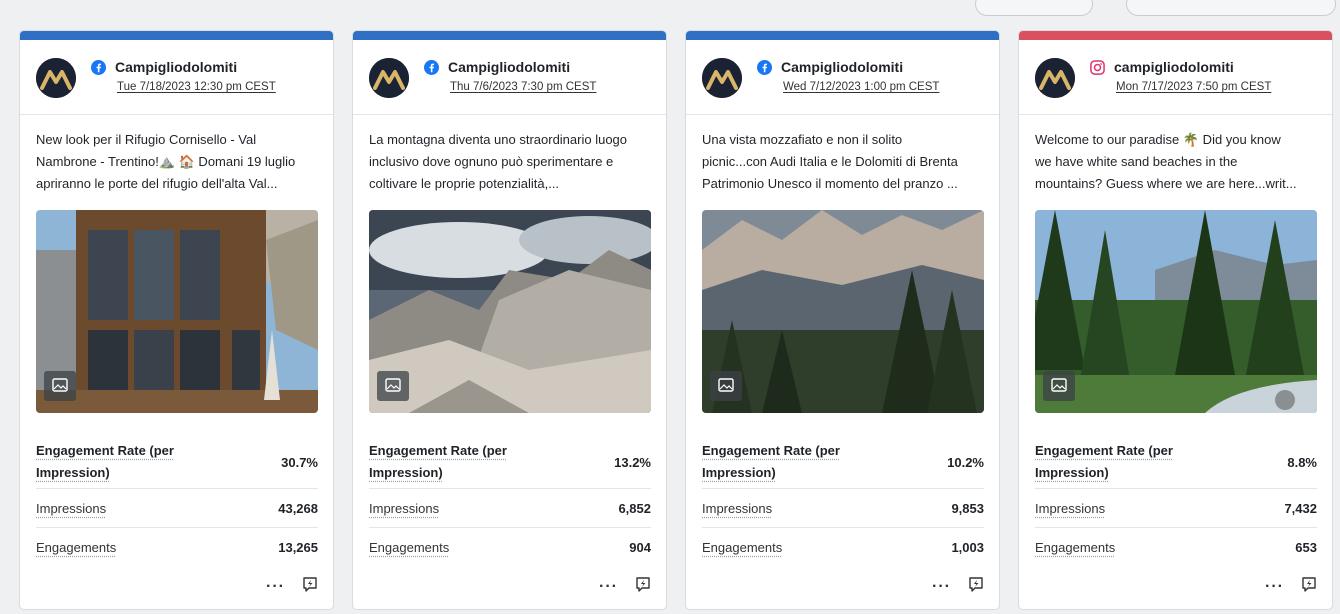 The width and height of the screenshot is (1340, 614). What do you see at coordinates (632, 462) in the screenshot?
I see `metric-value: 13.2%` at bounding box center [632, 462].